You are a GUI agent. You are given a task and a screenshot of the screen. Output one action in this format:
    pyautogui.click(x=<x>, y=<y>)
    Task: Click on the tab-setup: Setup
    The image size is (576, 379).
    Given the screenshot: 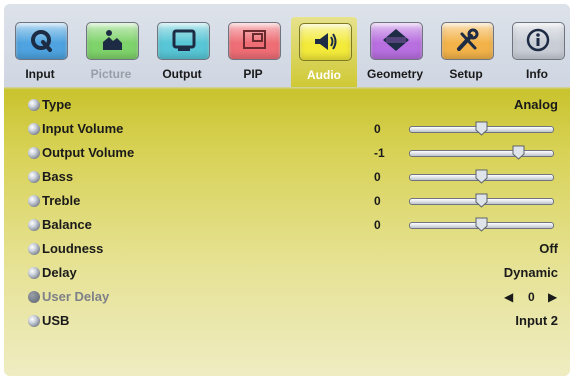 What is the action you would take?
    pyautogui.click(x=466, y=50)
    